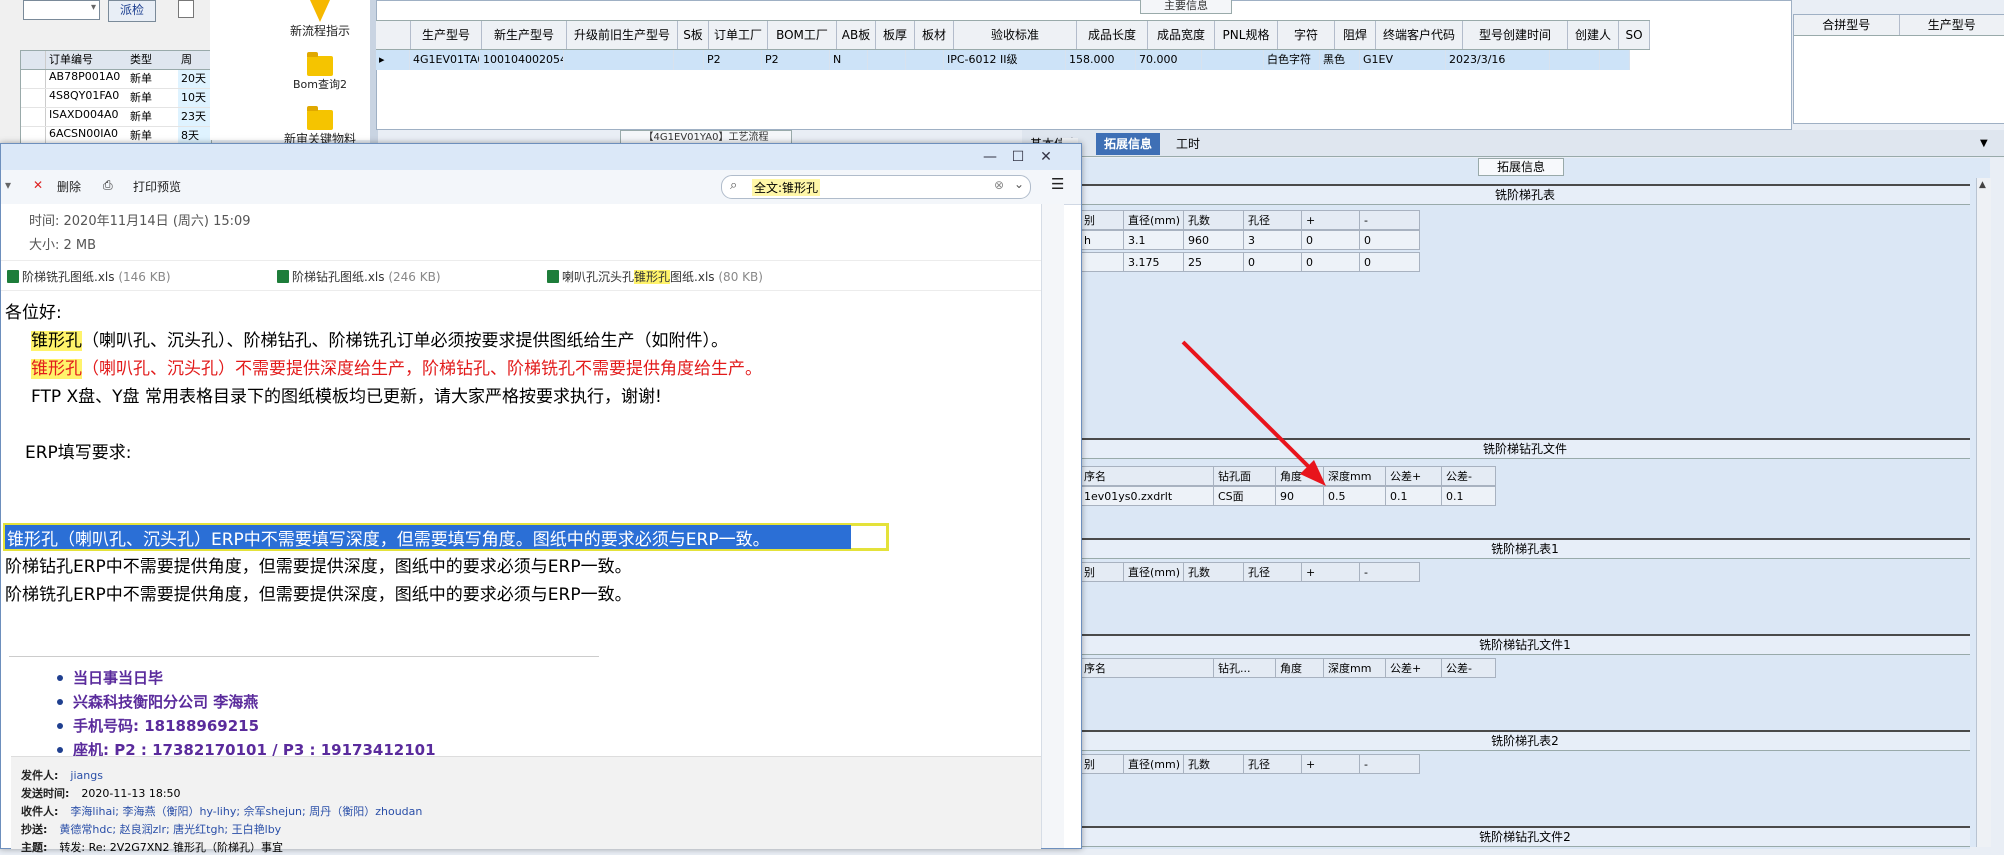 The height and width of the screenshot is (855, 2004). I want to click on search-options-icon: ⌄, so click(1019, 184).